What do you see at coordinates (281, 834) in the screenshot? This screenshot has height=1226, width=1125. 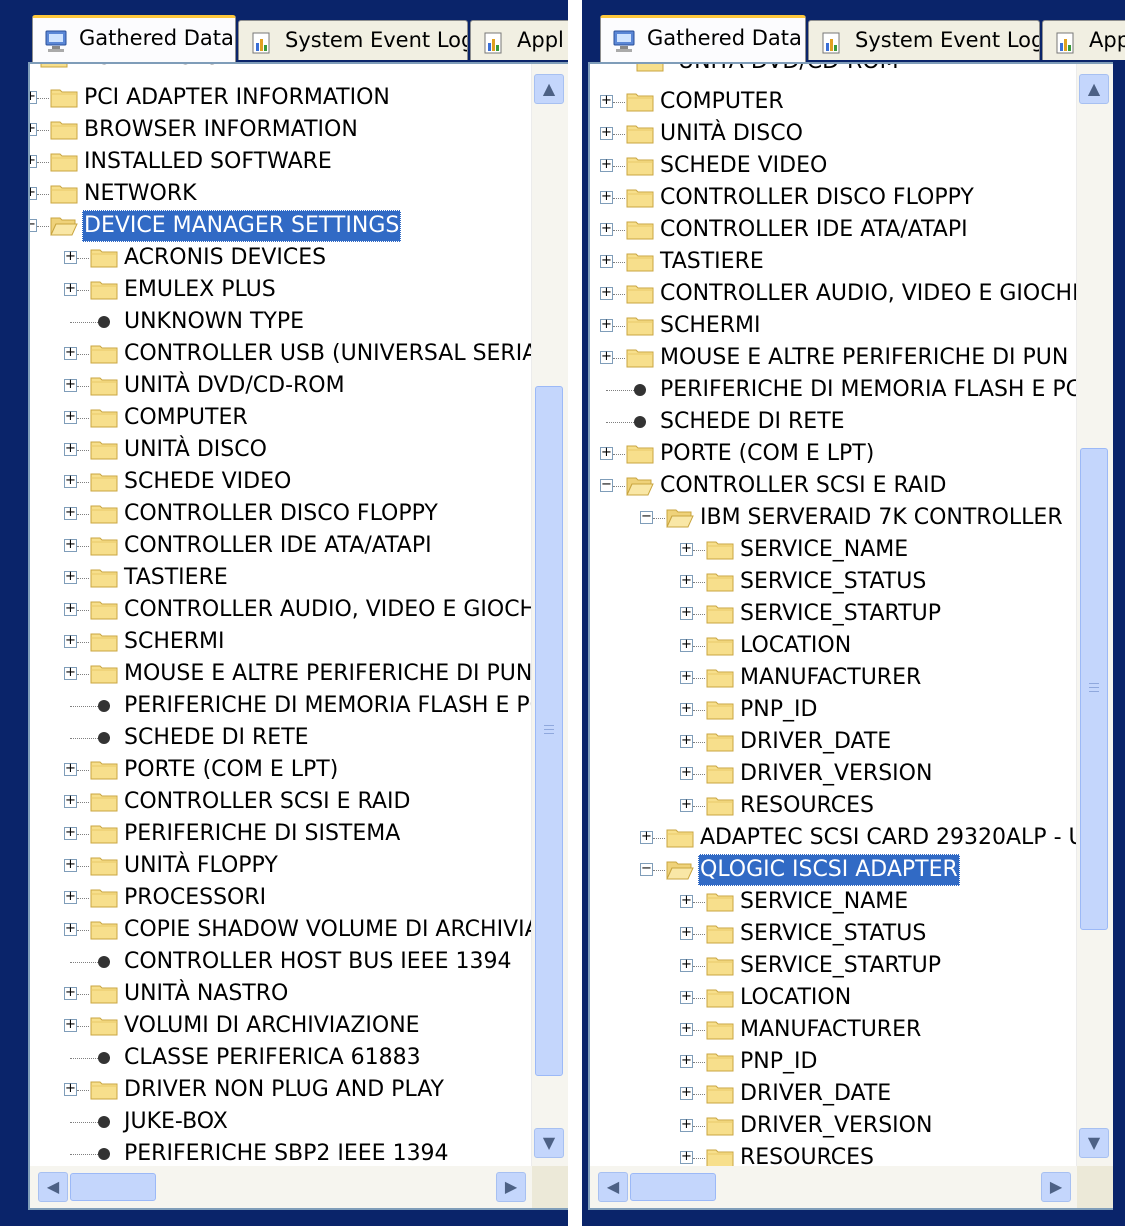 I see `tree-item: + PERIFERICHE DI SISTEMA` at bounding box center [281, 834].